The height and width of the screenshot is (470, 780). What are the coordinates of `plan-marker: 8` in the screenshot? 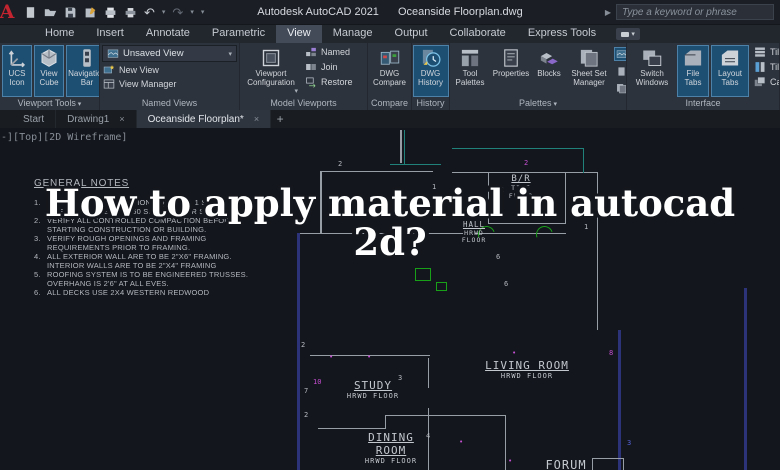 It's located at (611, 353).